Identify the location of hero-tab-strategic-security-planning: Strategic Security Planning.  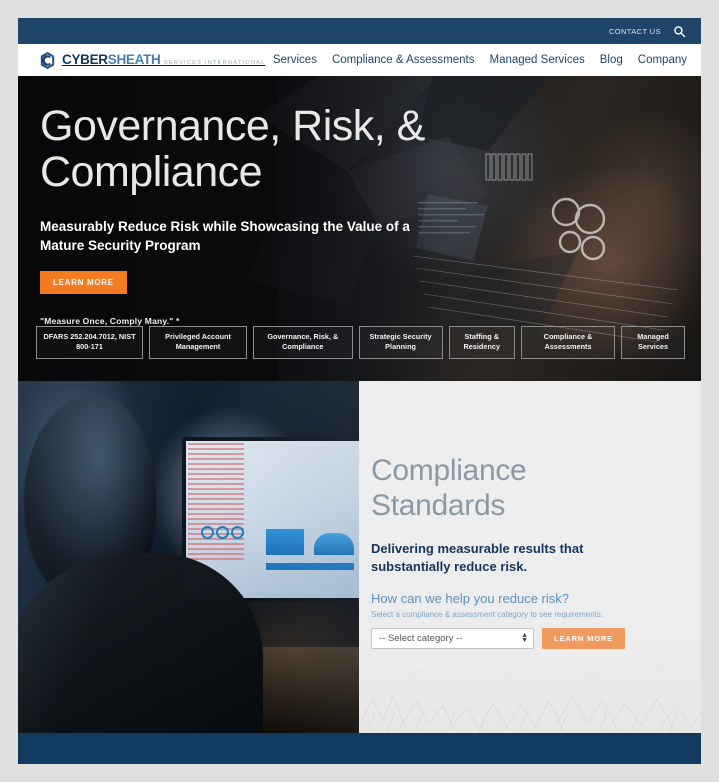
(400, 342).